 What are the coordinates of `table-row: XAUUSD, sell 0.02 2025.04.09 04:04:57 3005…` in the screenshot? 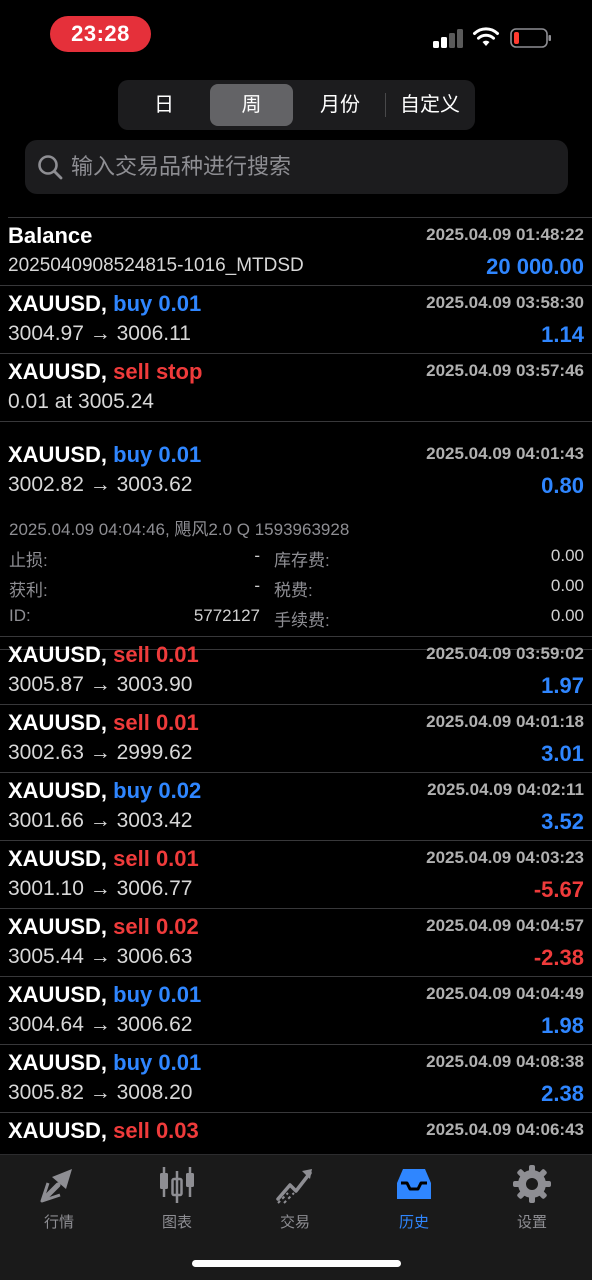 It's located at (296, 943).